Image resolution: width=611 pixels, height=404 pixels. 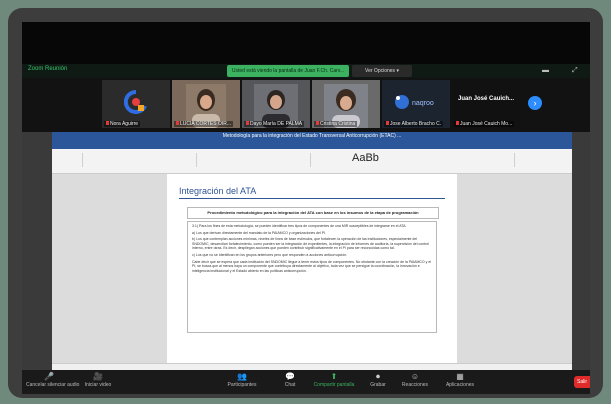 What do you see at coordinates (338, 124) in the screenshot?
I see `participant-name: Cristina Cristina` at bounding box center [338, 124].